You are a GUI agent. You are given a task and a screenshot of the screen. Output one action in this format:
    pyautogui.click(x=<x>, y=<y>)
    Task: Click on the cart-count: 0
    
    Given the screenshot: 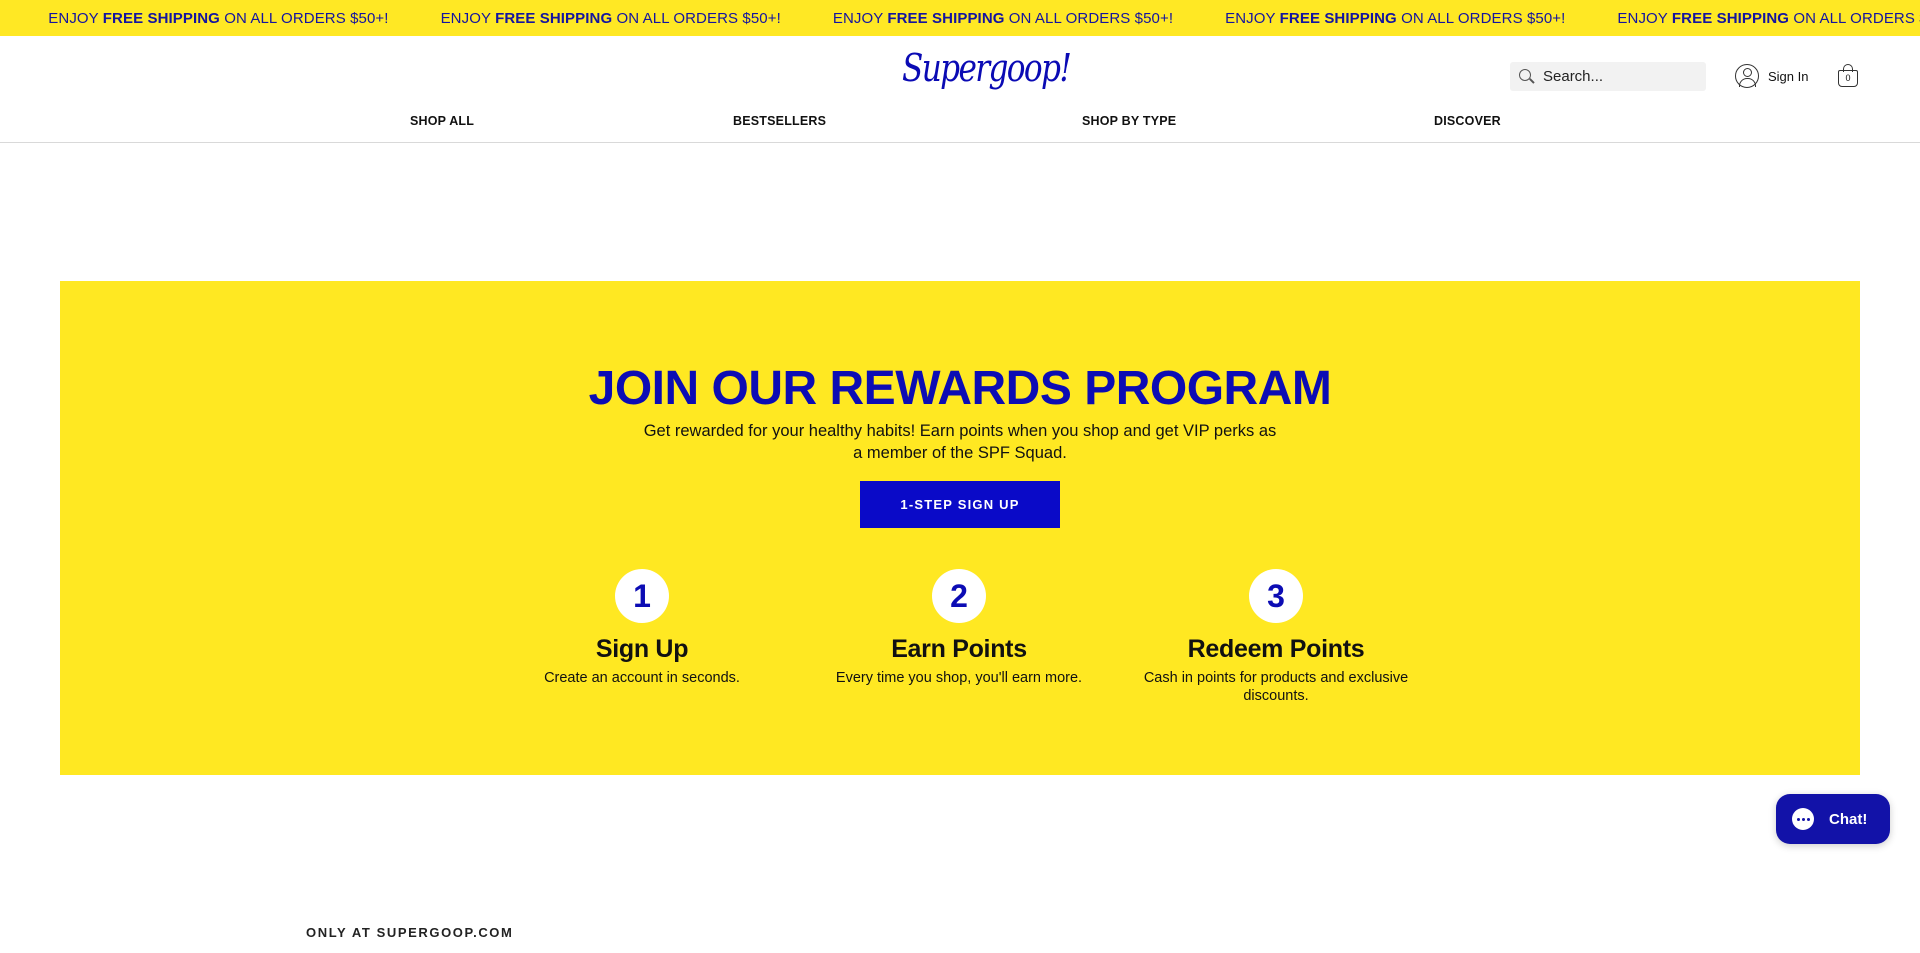 What is the action you would take?
    pyautogui.click(x=1848, y=78)
    